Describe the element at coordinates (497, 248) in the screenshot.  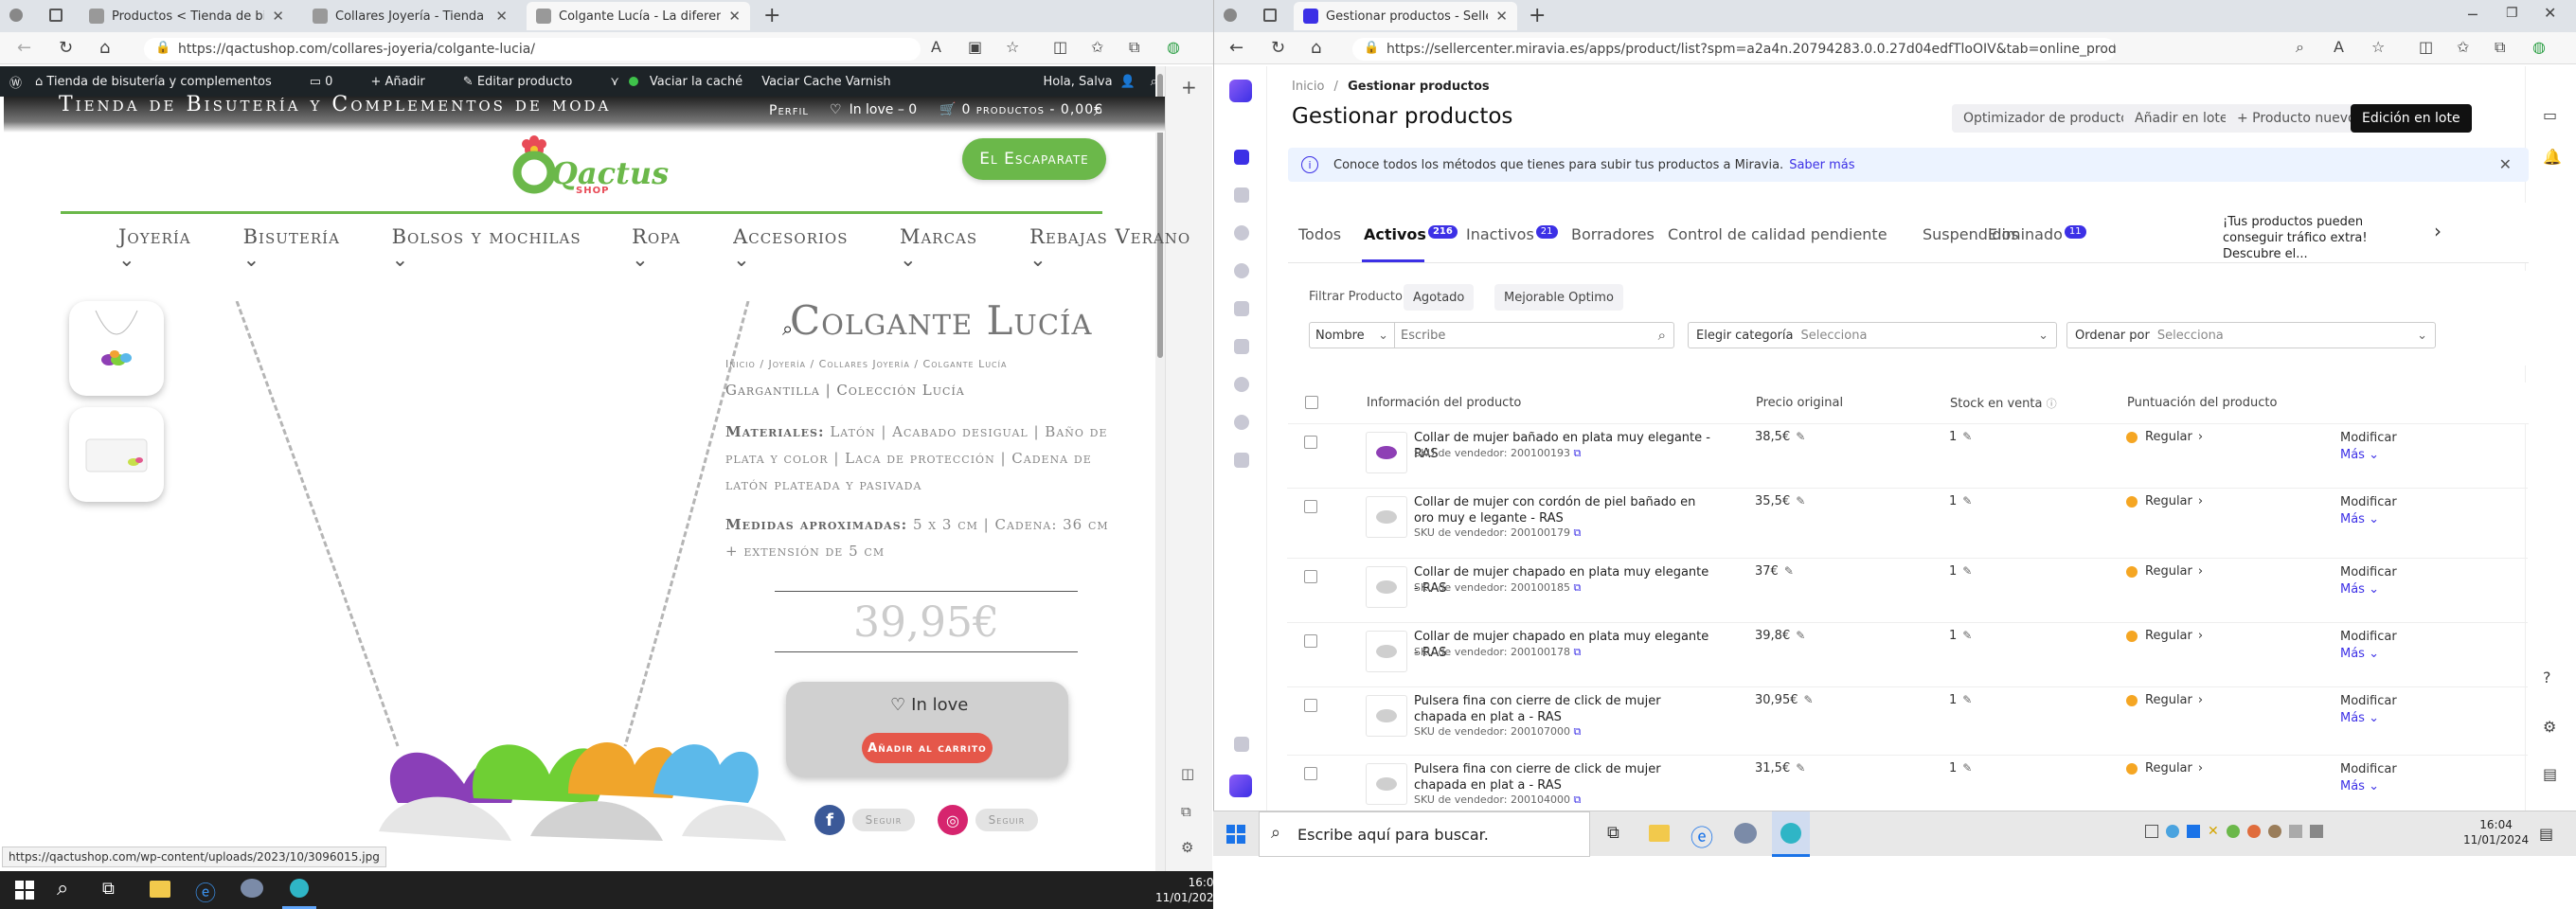
I see `nav-bolsos: Bolsos y mochilas ⌄` at that location.